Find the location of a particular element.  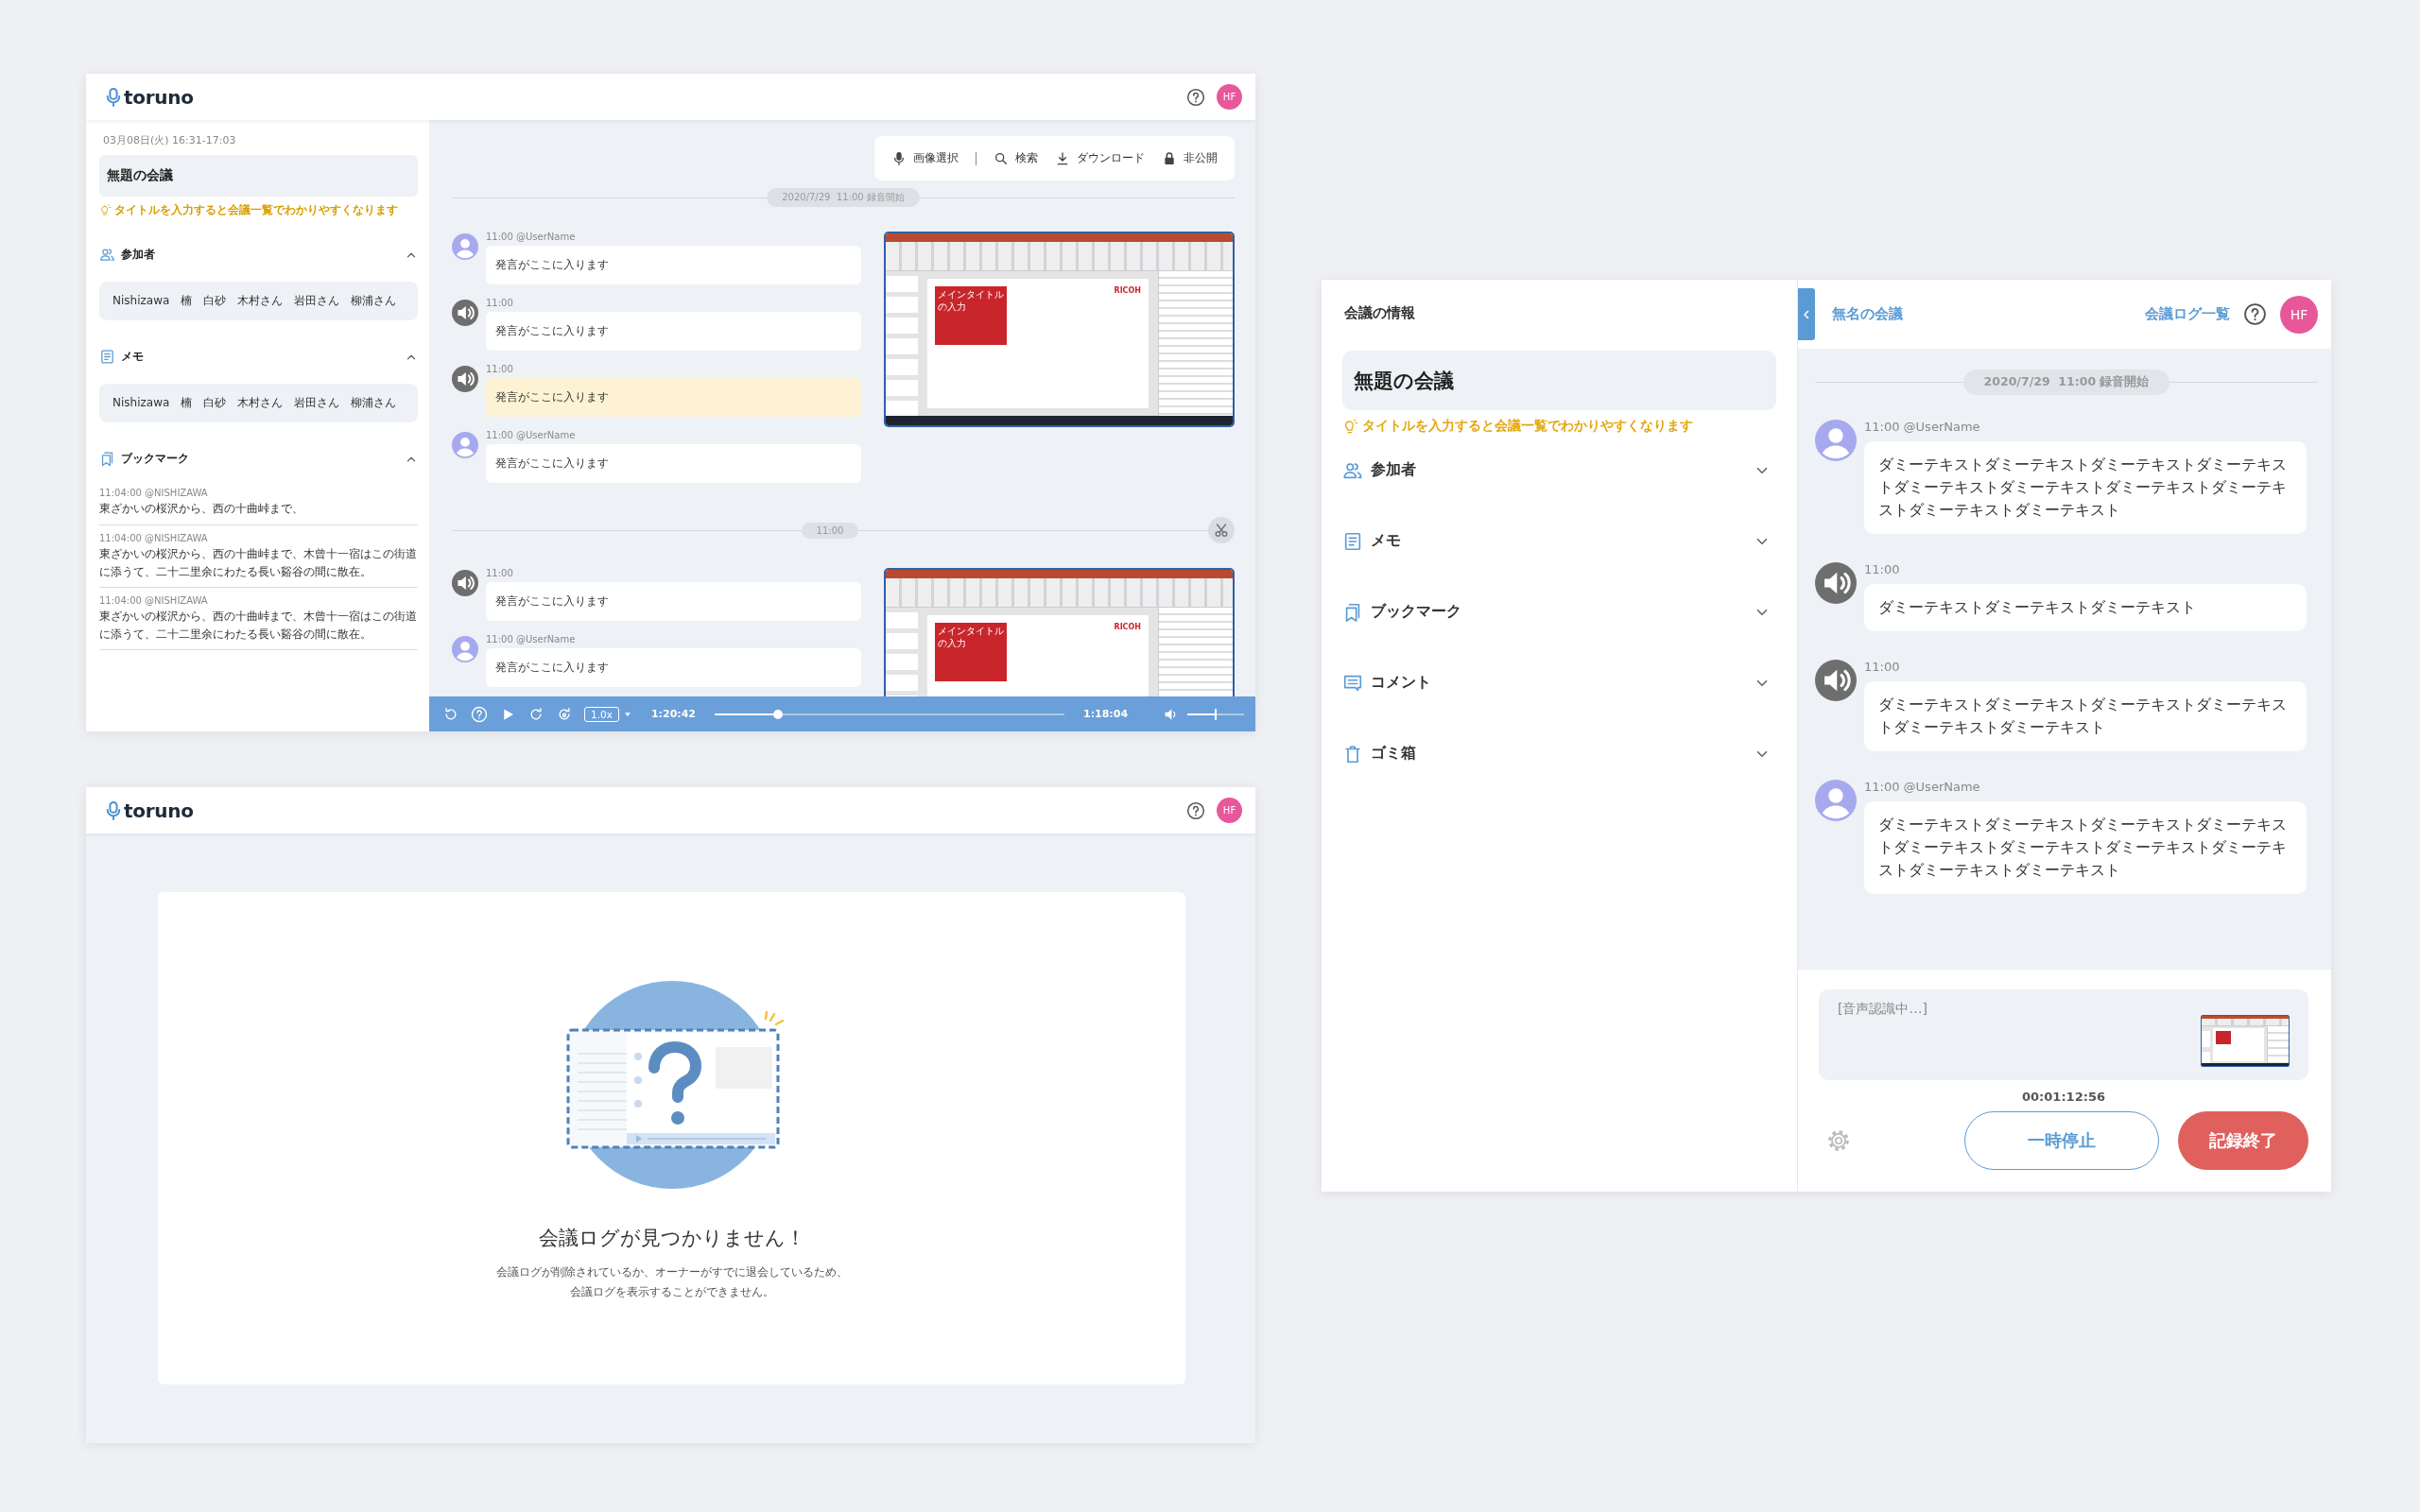

stop-button: 記録終了 is located at coordinates (2243, 1140).